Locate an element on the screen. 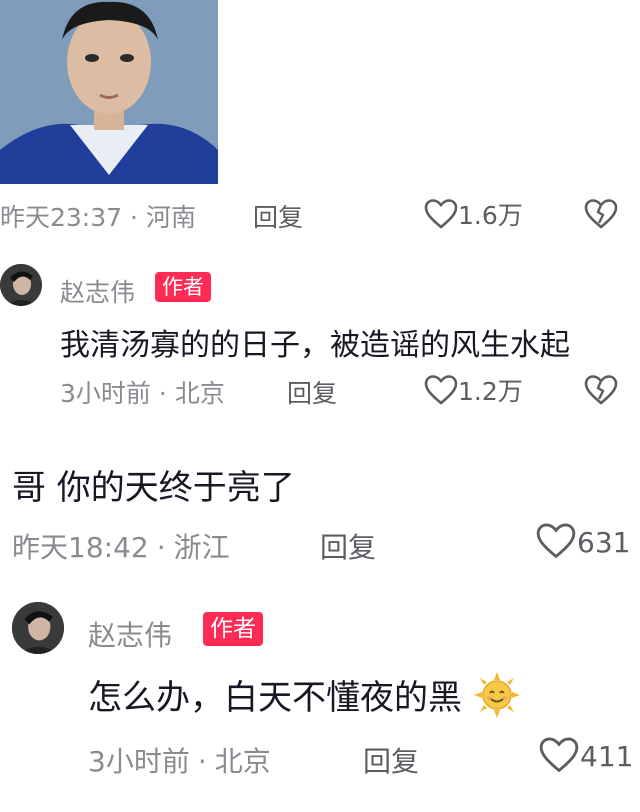  comment-meta: 昨天23:37 · 河南 is located at coordinates (98, 216).